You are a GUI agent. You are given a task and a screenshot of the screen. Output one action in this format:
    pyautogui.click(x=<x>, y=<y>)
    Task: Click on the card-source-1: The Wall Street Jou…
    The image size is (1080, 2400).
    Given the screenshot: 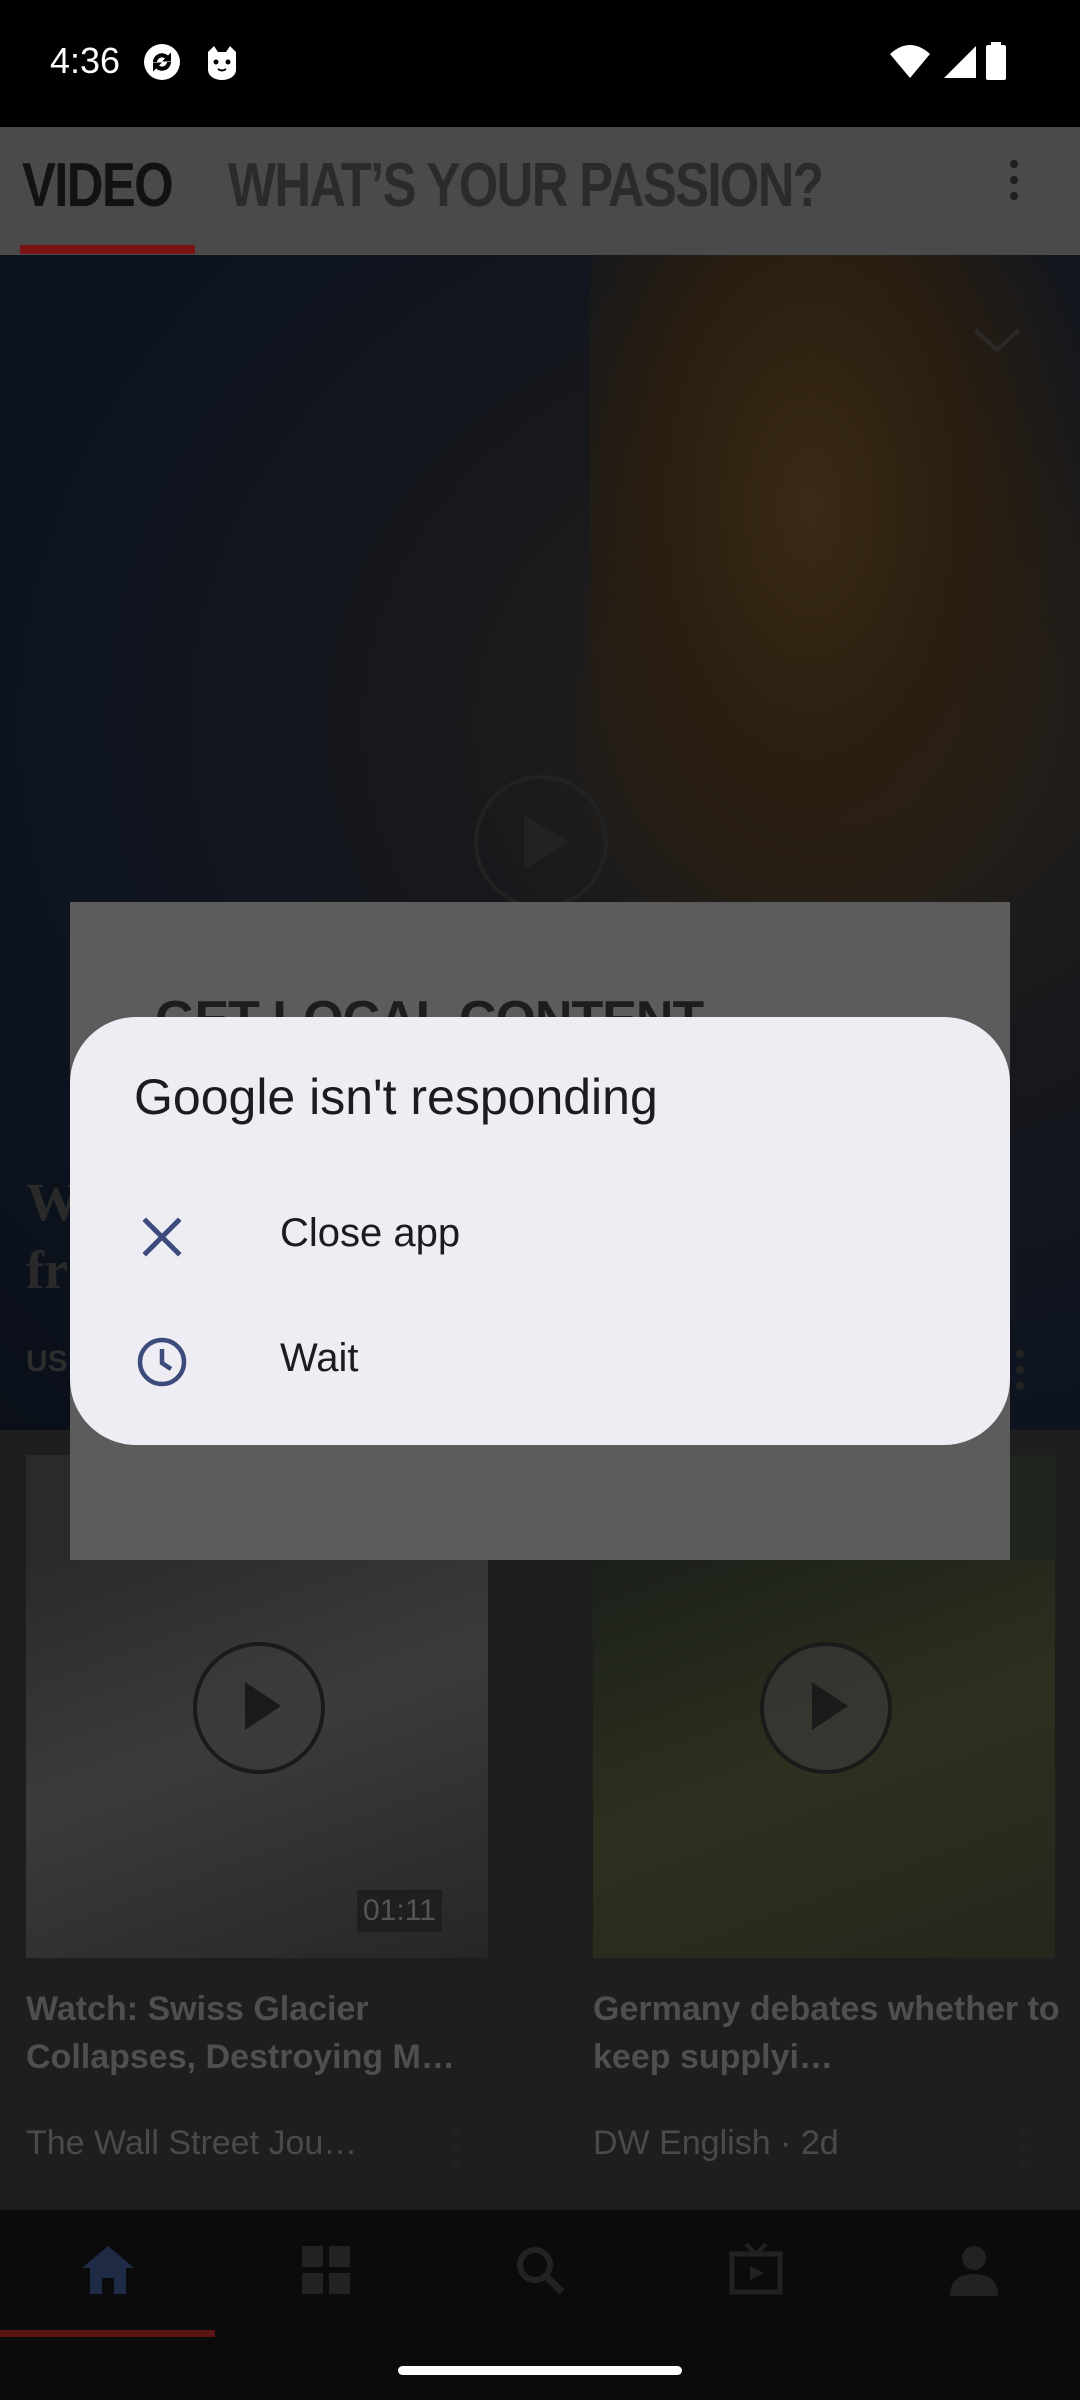 What is the action you would take?
    pyautogui.click(x=192, y=2143)
    